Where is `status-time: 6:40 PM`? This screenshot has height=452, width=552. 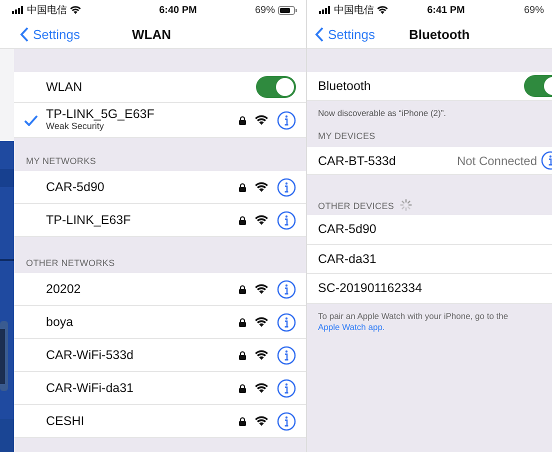
status-time: 6:40 PM is located at coordinates (178, 10).